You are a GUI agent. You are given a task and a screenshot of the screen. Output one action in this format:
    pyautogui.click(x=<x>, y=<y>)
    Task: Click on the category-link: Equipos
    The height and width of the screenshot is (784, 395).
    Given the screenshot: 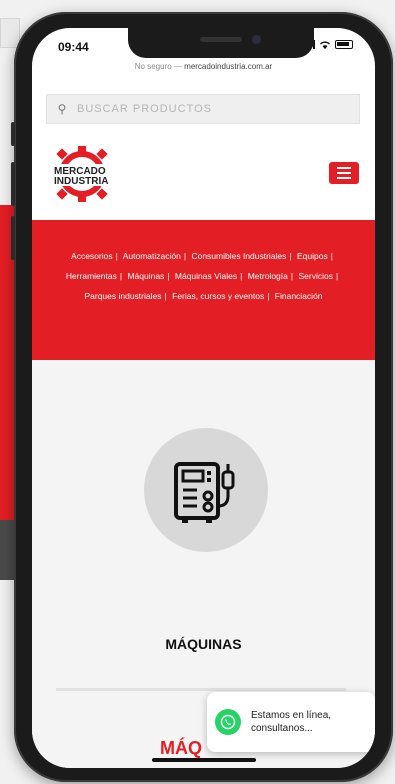 What is the action you would take?
    pyautogui.click(x=312, y=256)
    